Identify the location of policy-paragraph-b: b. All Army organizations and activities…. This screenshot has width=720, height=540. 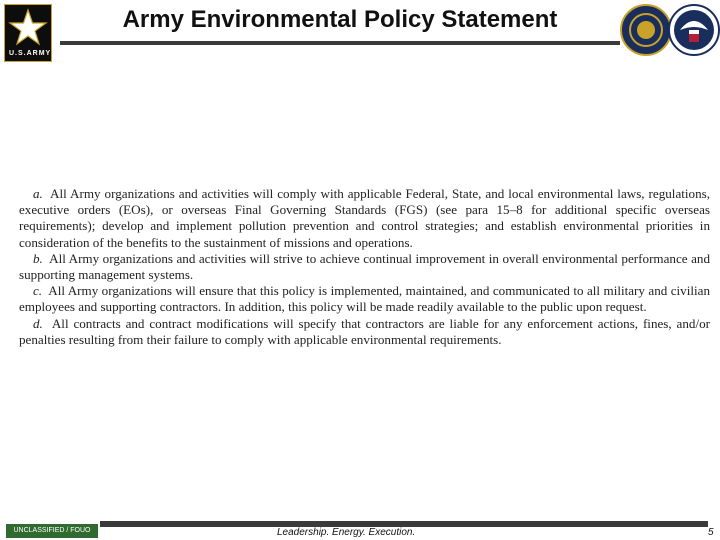
(364, 267).